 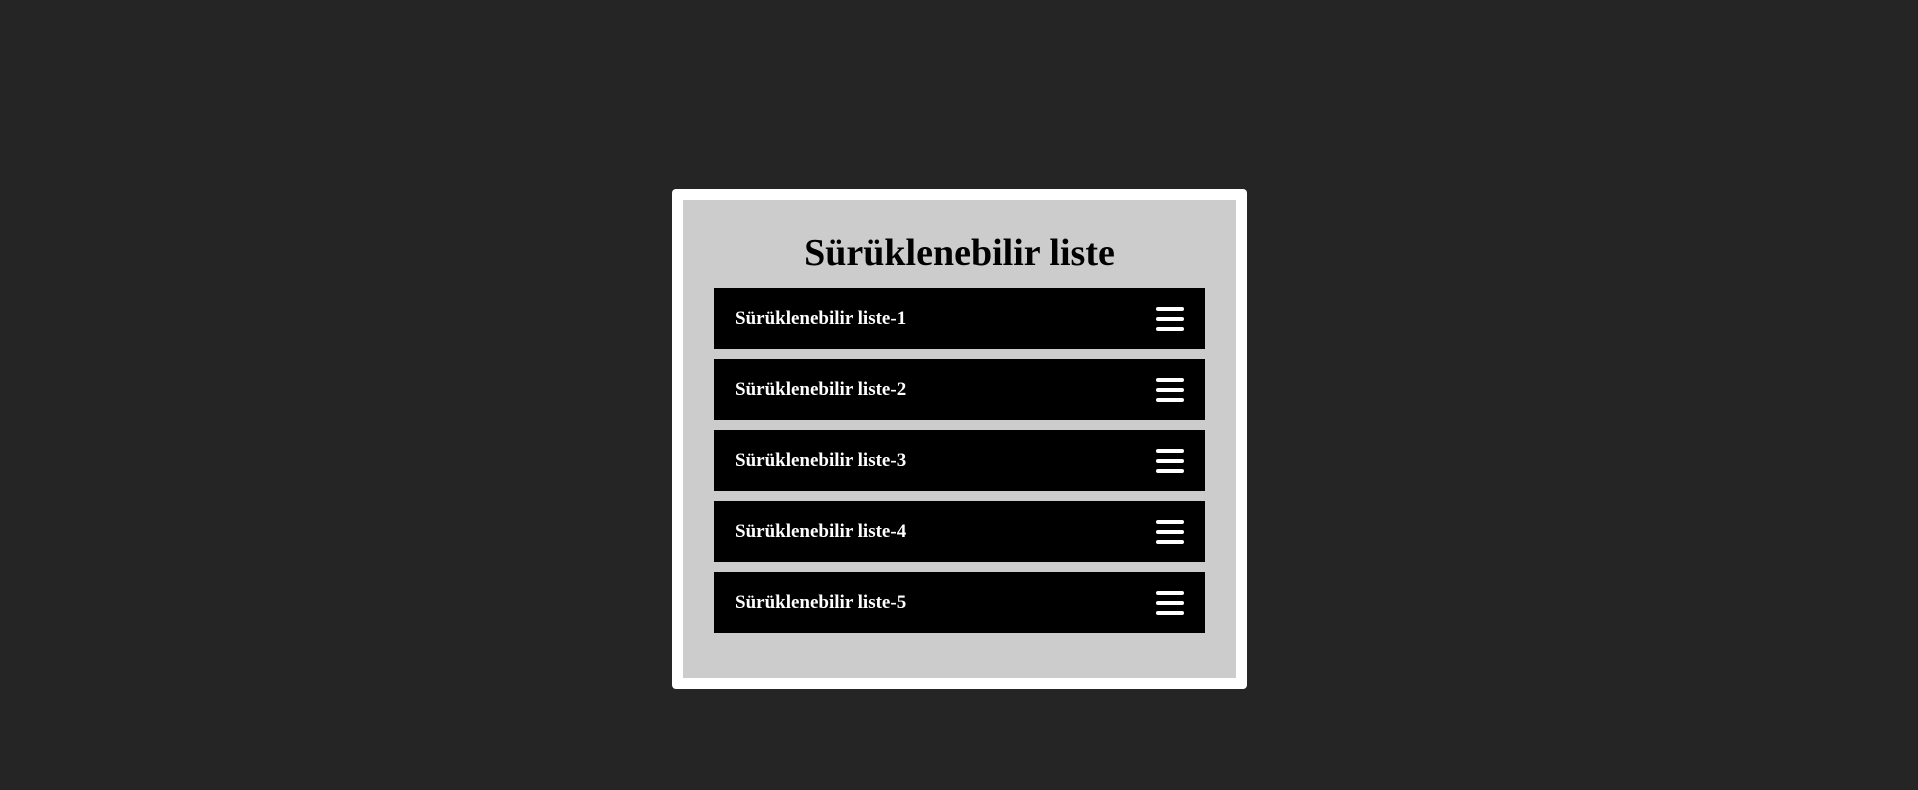 What do you see at coordinates (821, 602) in the screenshot?
I see `list-item-label: Sürüklenebilir liste-5` at bounding box center [821, 602].